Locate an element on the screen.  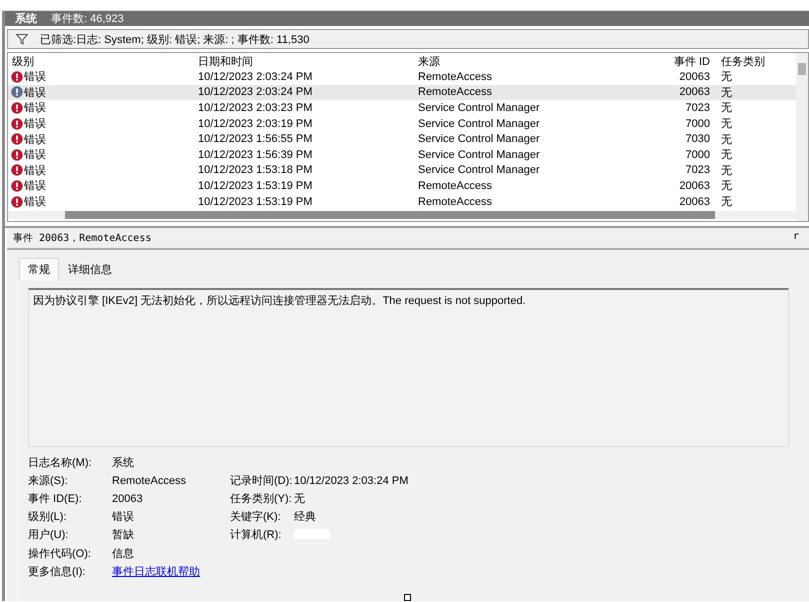
resize-handle-icon is located at coordinates (407, 597).